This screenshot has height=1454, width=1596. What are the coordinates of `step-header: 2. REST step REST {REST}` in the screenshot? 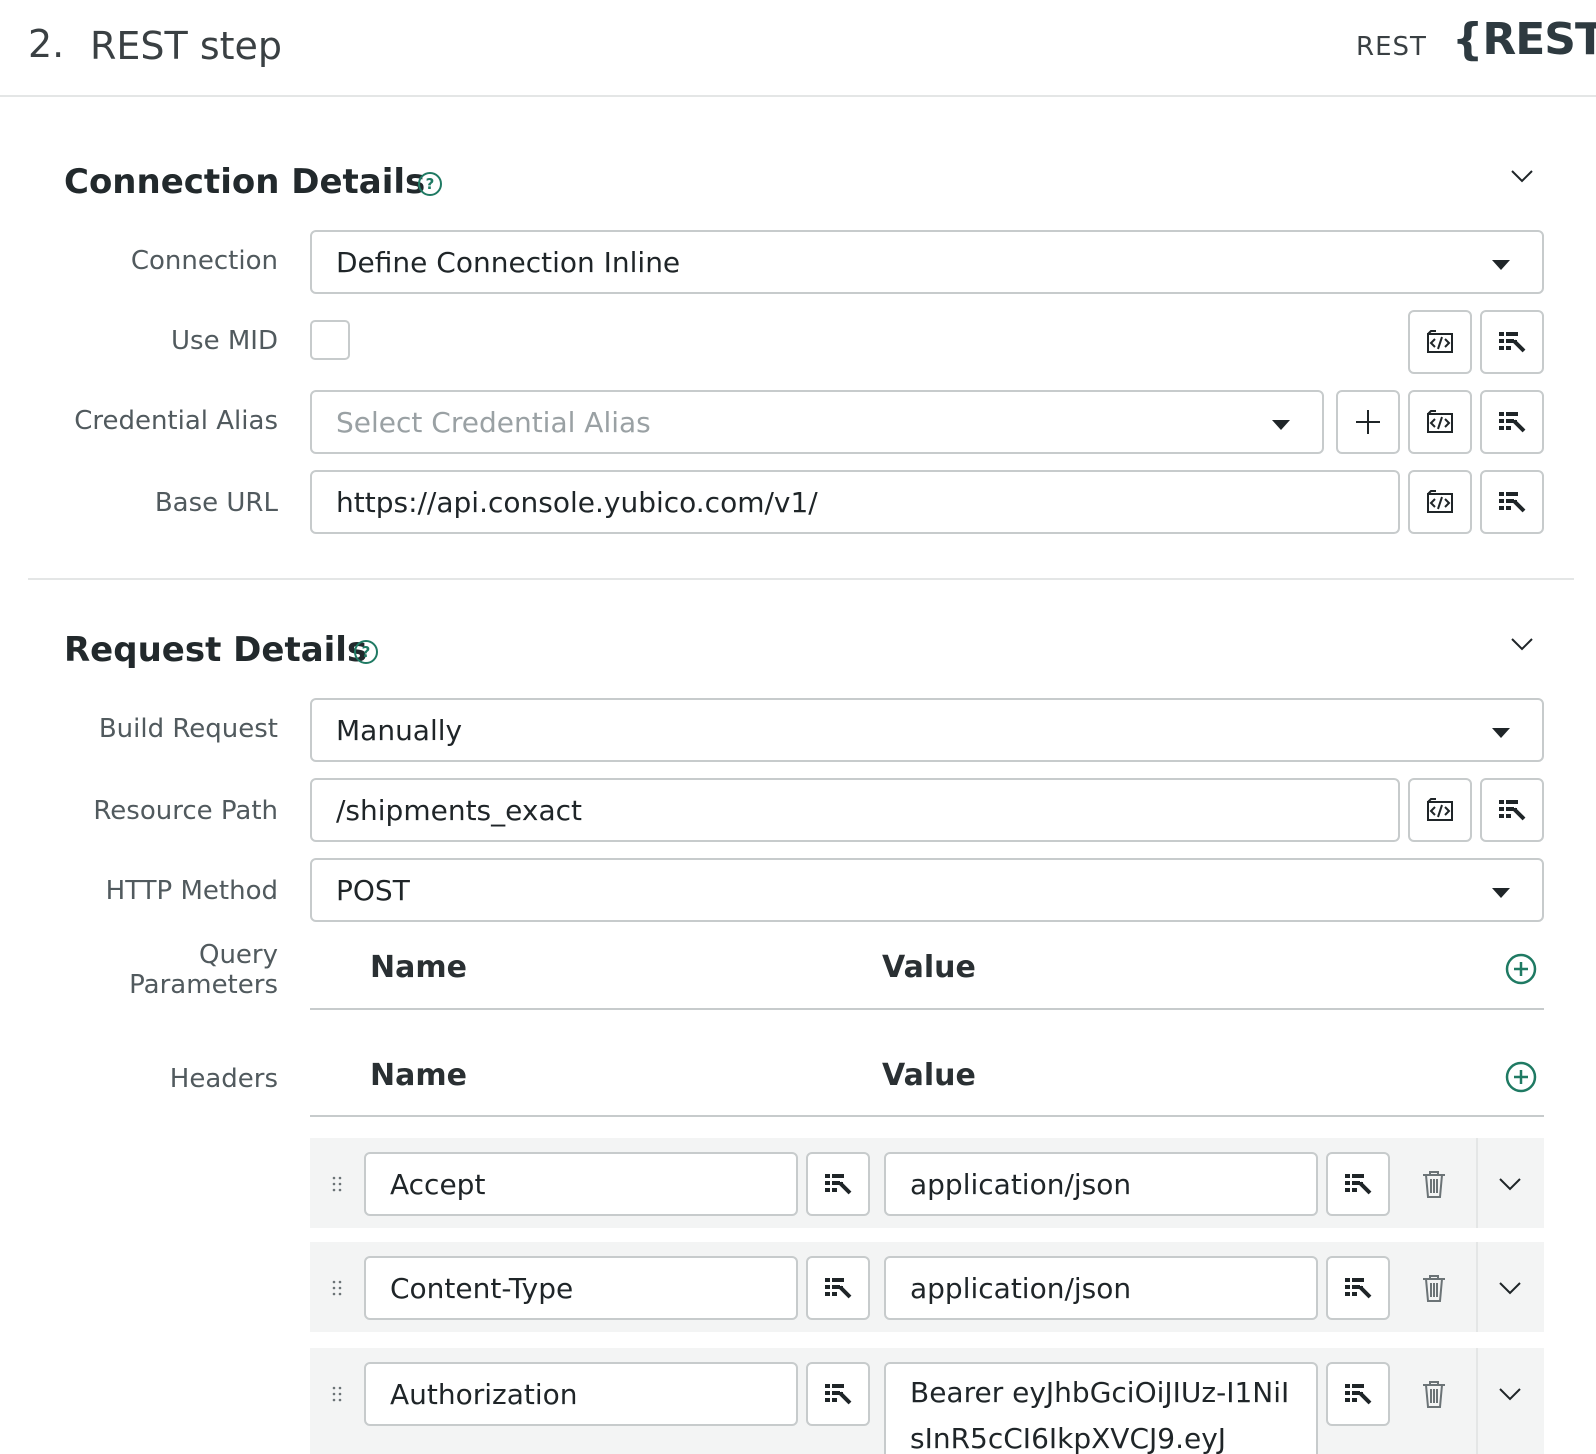 It's located at (798, 48).